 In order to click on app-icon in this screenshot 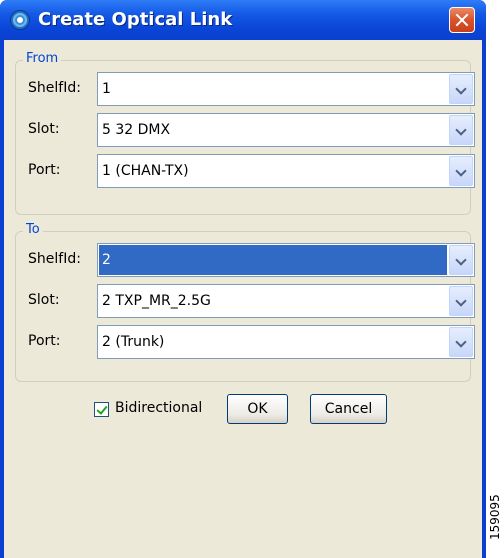, I will do `click(20, 20)`.